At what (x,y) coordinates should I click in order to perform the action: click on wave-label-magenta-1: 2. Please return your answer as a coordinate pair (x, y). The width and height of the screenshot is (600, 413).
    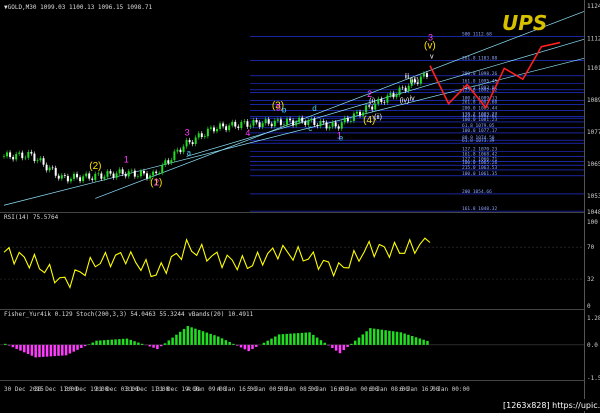
    Looking at the image, I should click on (156, 182).